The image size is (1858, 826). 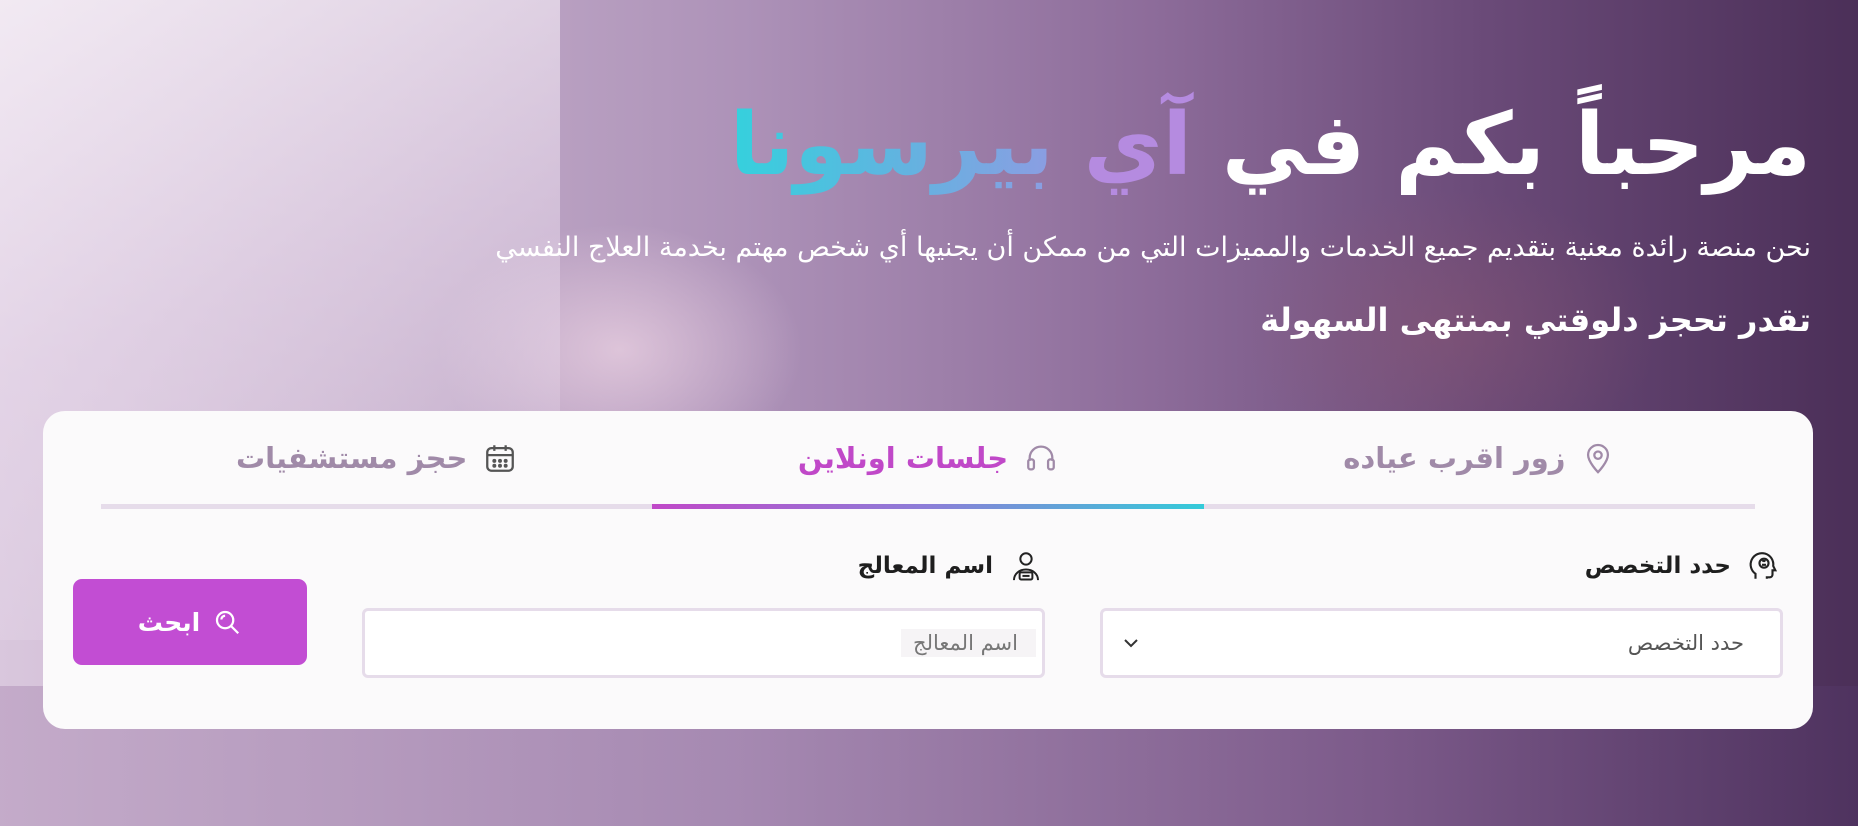 I want to click on search-icon, so click(x=228, y=622).